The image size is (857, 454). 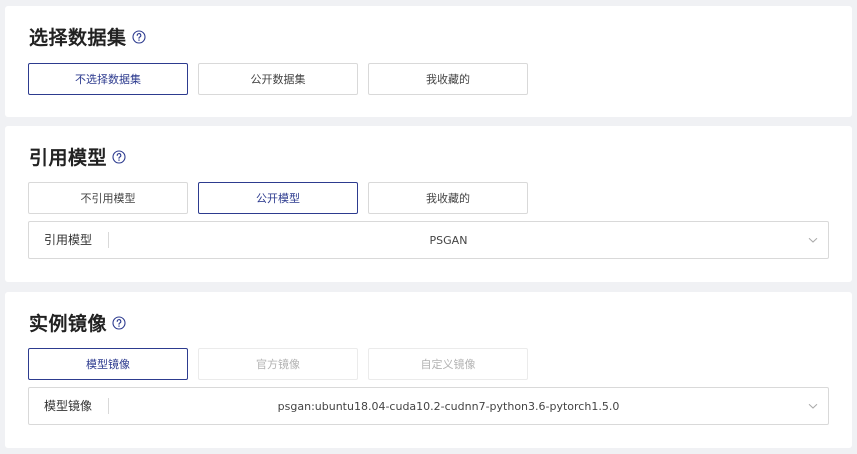 I want to click on no-model-option: 不引用模型, so click(x=108, y=198).